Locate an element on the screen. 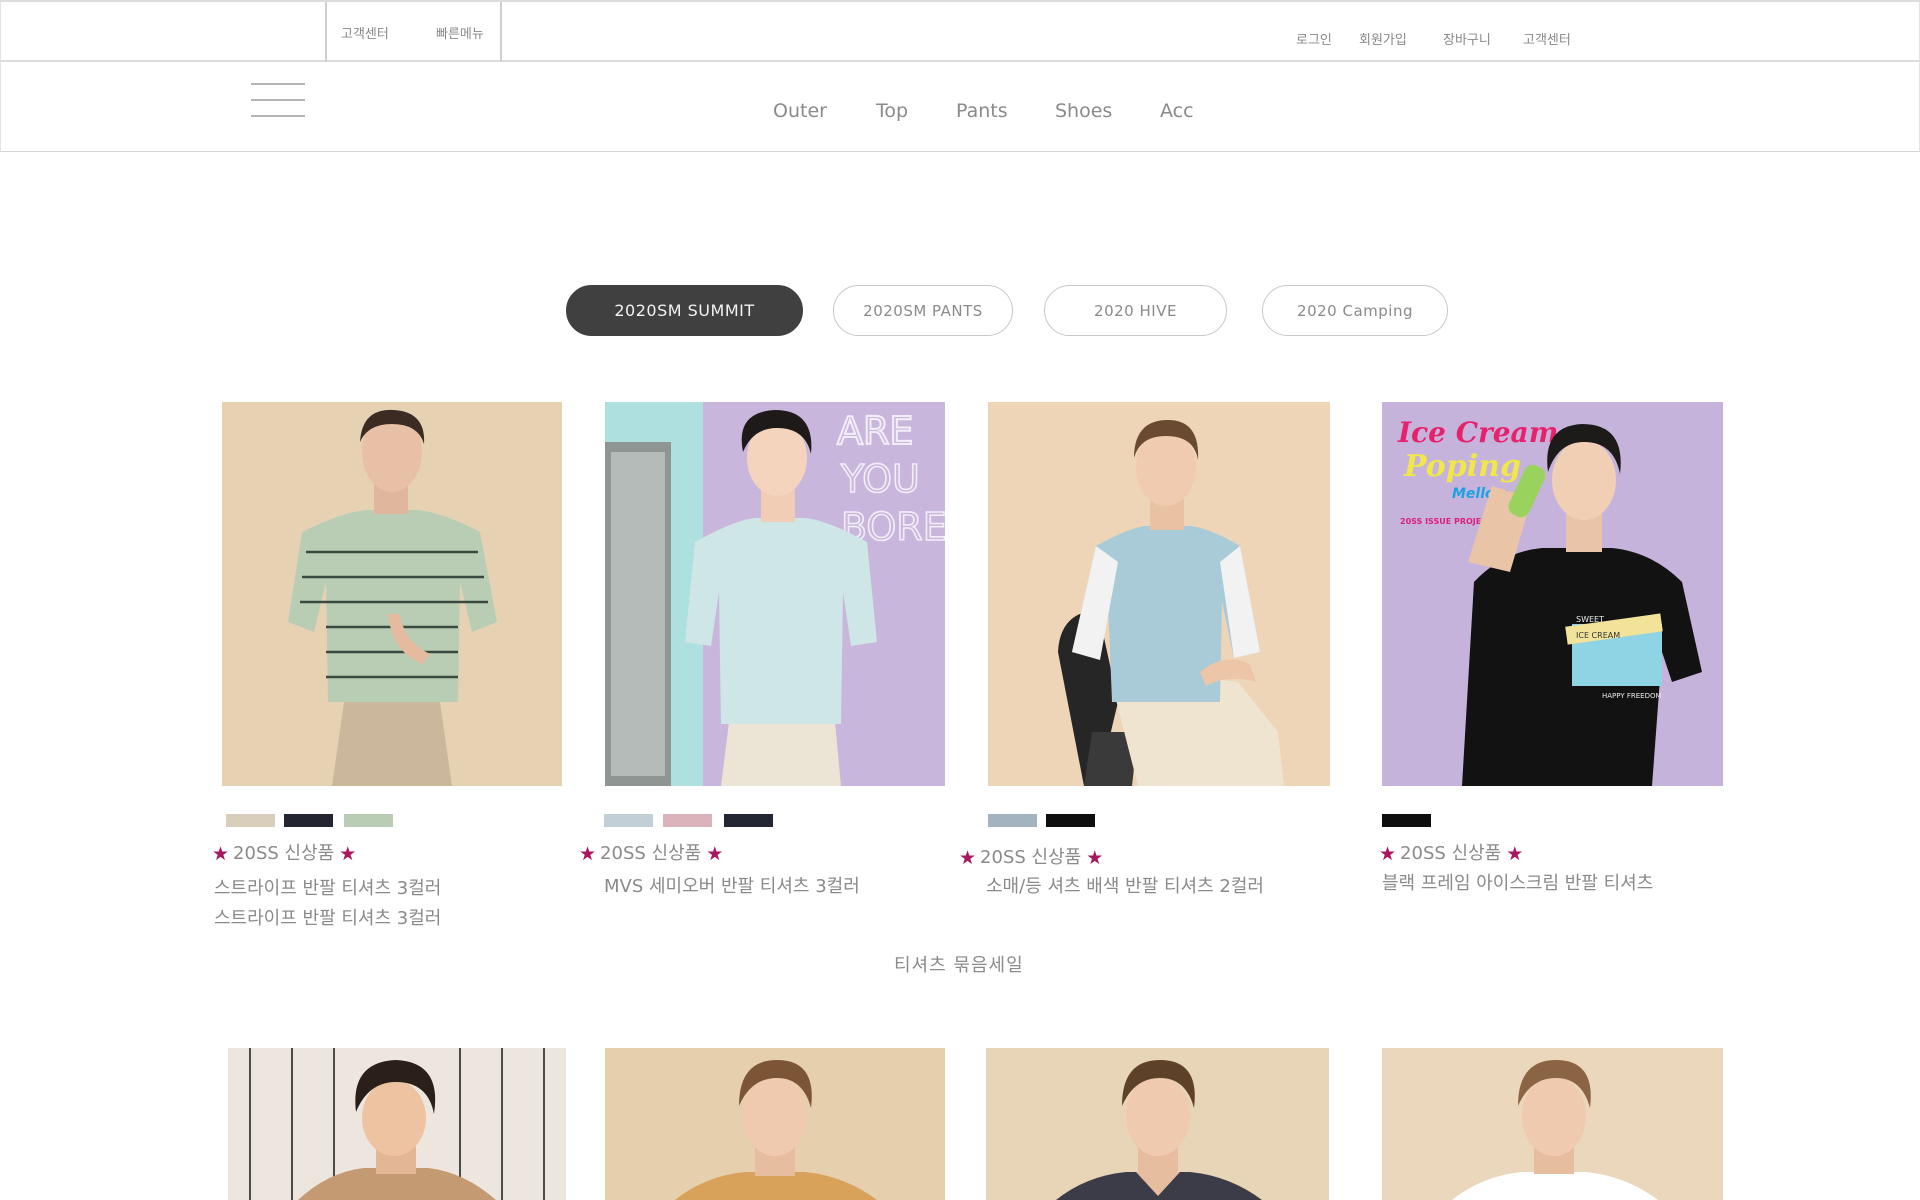 The width and height of the screenshot is (1920, 1200). product-name-1b: 스트라이프 반팔 티셔츠 3컬러 is located at coordinates (327, 917).